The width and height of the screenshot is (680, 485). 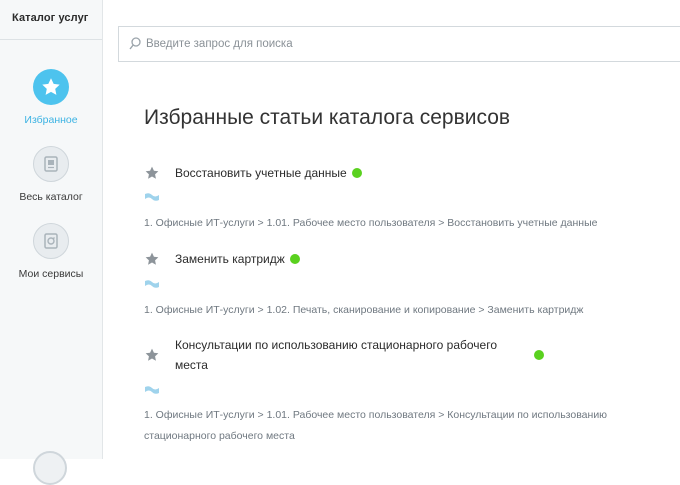 What do you see at coordinates (230, 259) in the screenshot?
I see `article-link: Заменить картридж` at bounding box center [230, 259].